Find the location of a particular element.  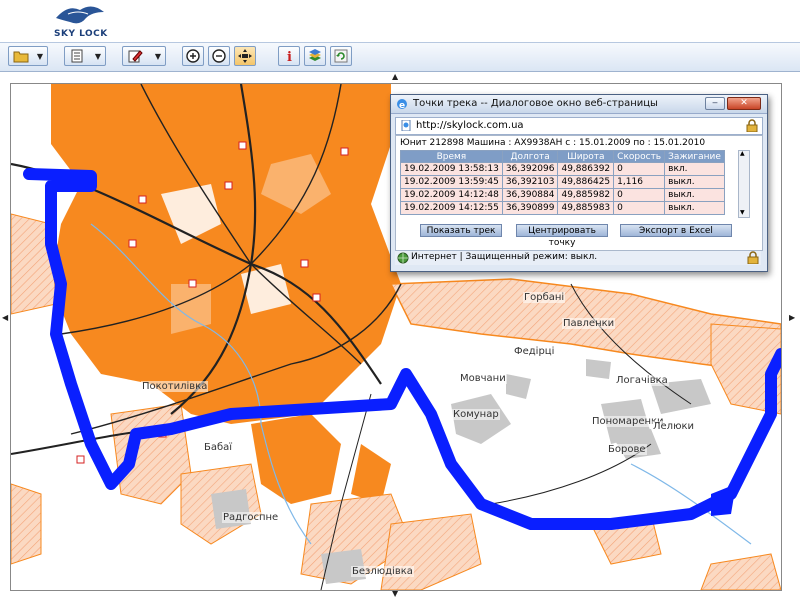

layers-icon is located at coordinates (315, 55).